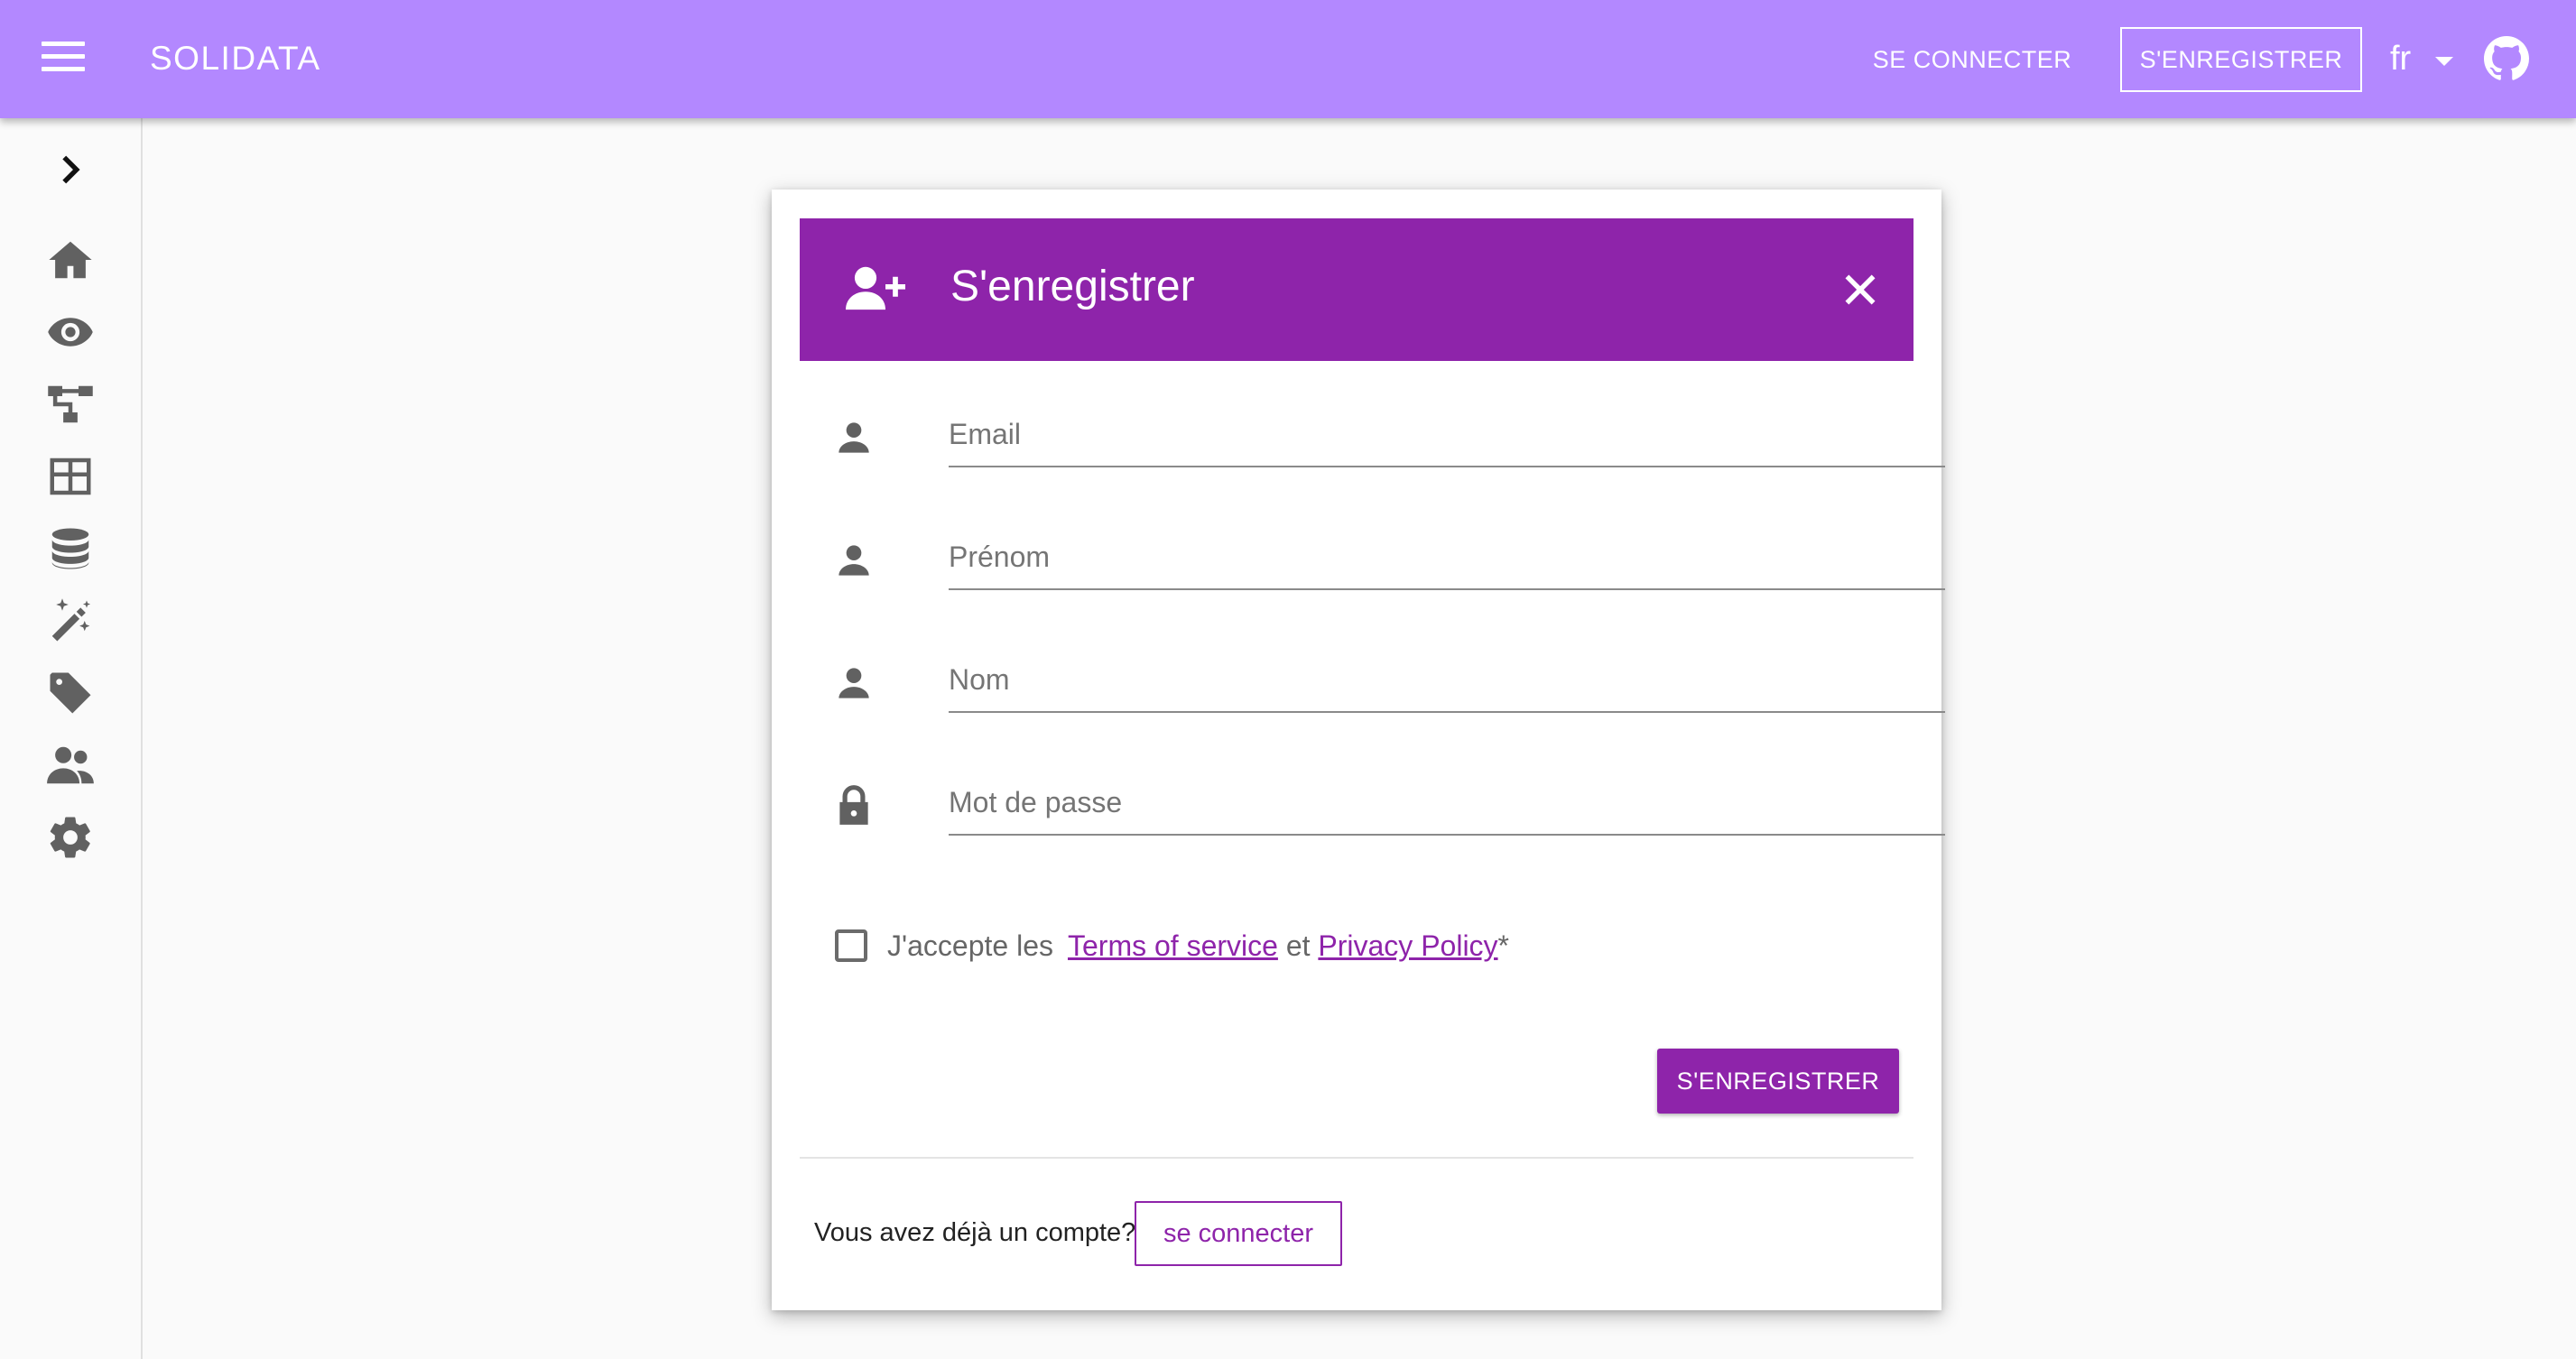  What do you see at coordinates (70, 332) in the screenshot?
I see `eye-icon` at bounding box center [70, 332].